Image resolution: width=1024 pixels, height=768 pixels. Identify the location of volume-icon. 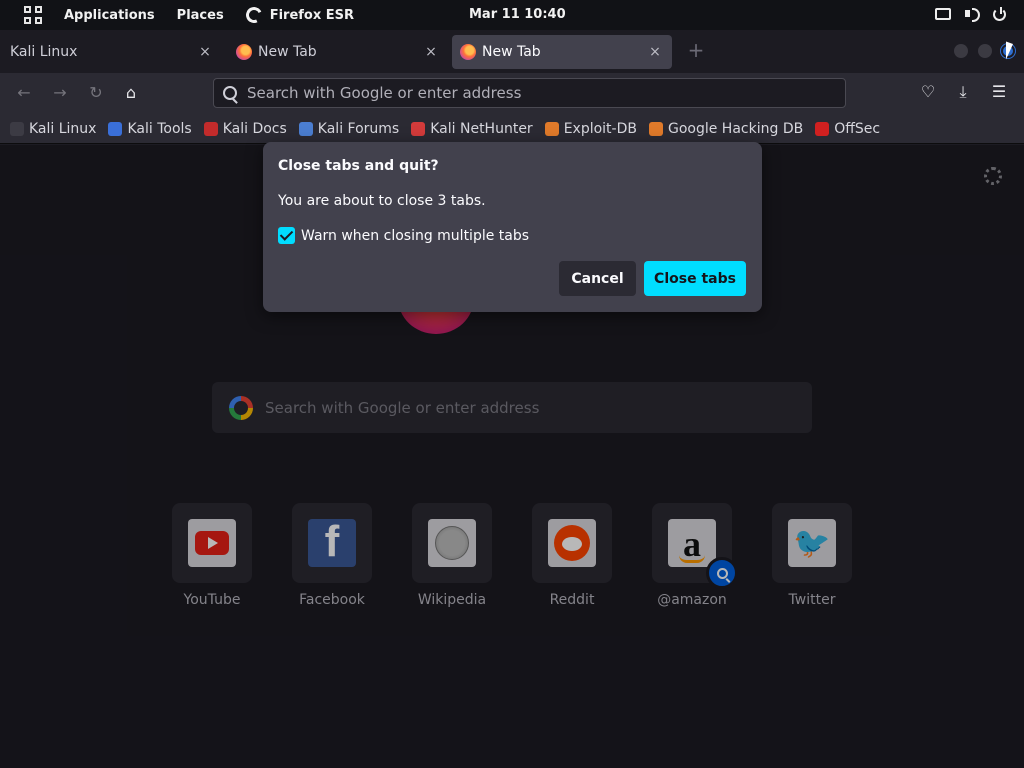
(972, 14).